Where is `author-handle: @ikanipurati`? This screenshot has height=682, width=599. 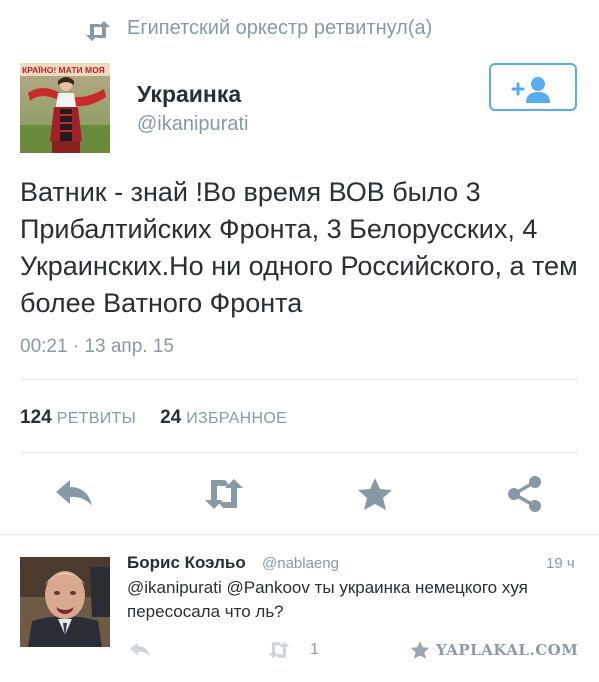 author-handle: @ikanipurati is located at coordinates (192, 124).